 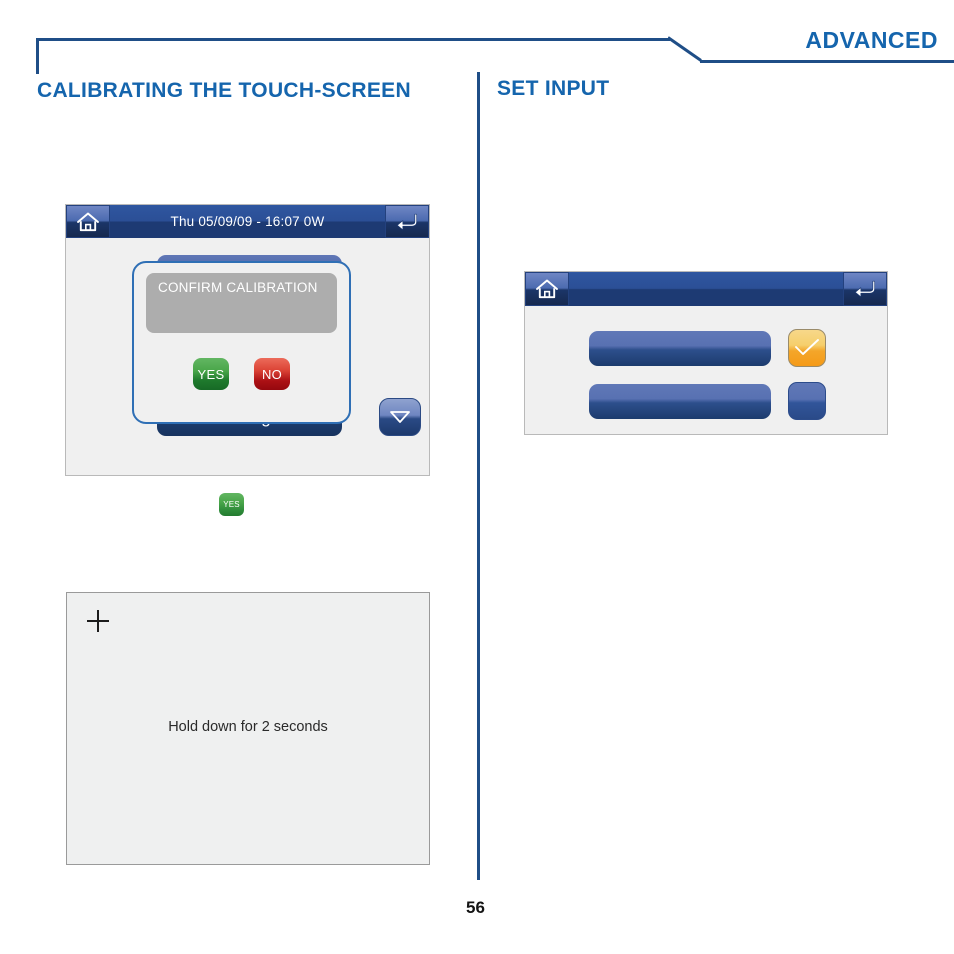 What do you see at coordinates (685, 49) in the screenshot?
I see `header-rule-diagonal` at bounding box center [685, 49].